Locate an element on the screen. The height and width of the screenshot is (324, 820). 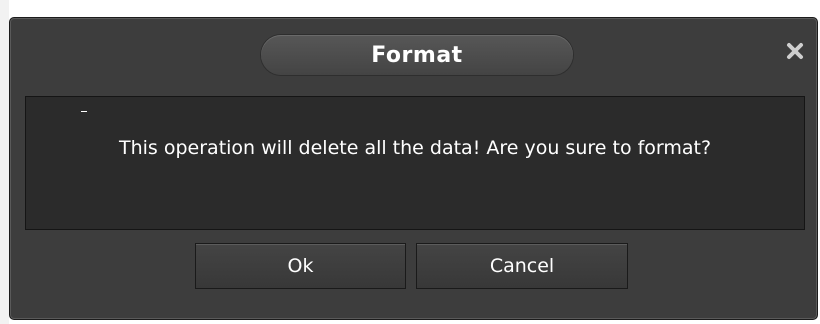
close-button is located at coordinates (795, 51).